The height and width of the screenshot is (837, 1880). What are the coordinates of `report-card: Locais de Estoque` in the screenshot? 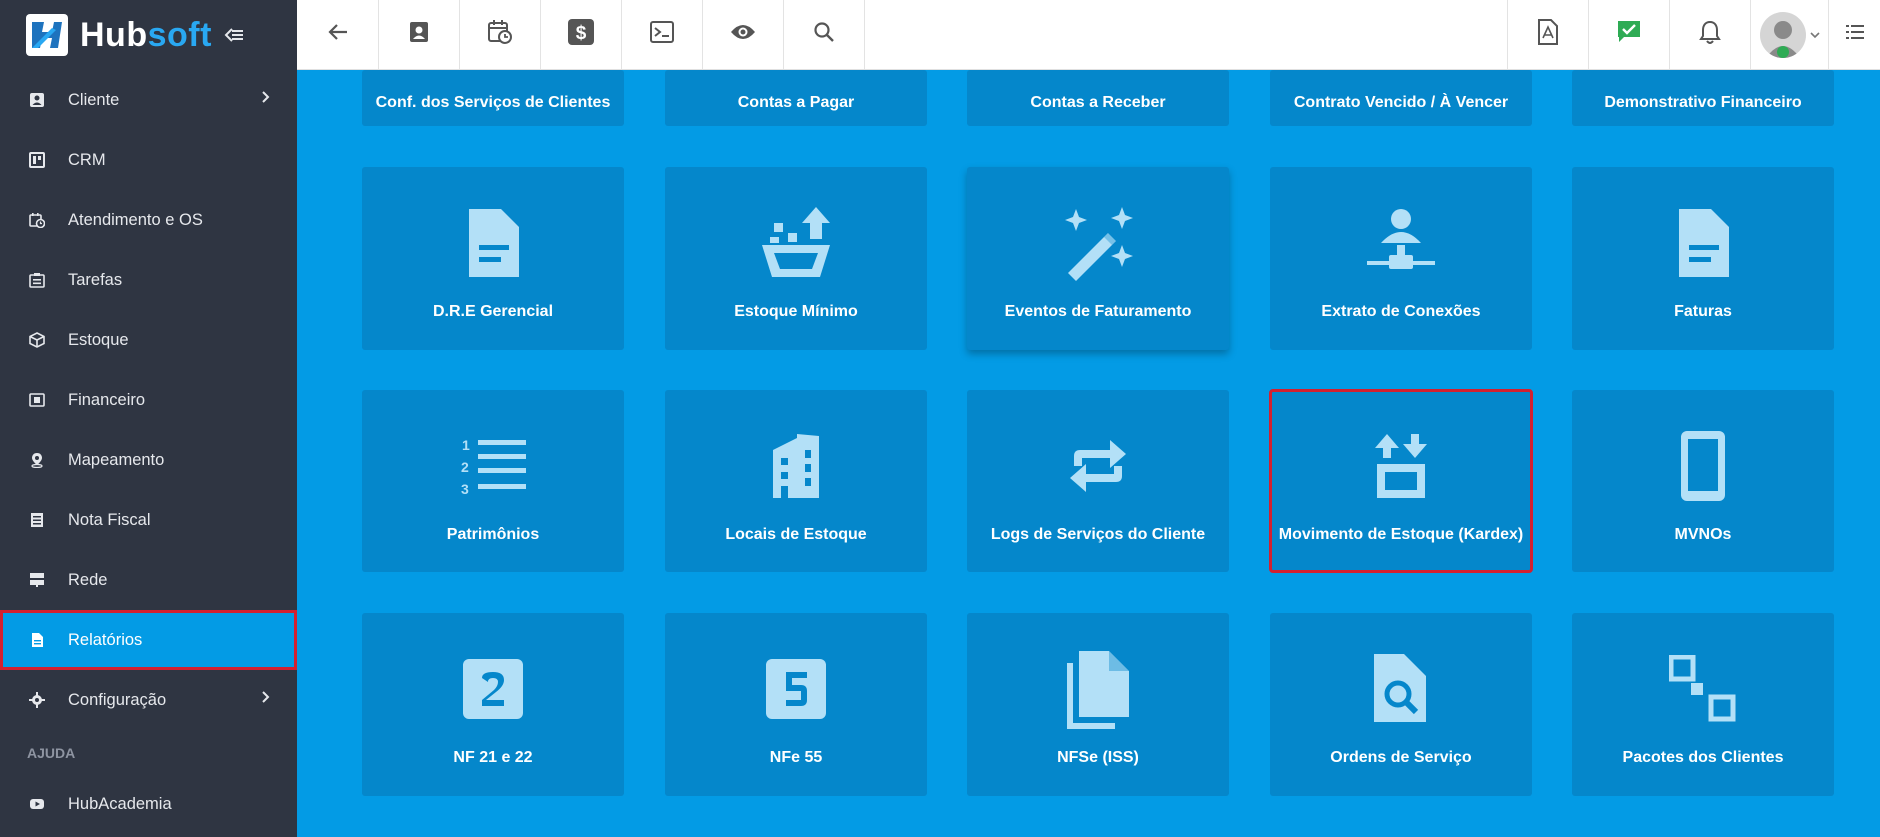 It's located at (796, 481).